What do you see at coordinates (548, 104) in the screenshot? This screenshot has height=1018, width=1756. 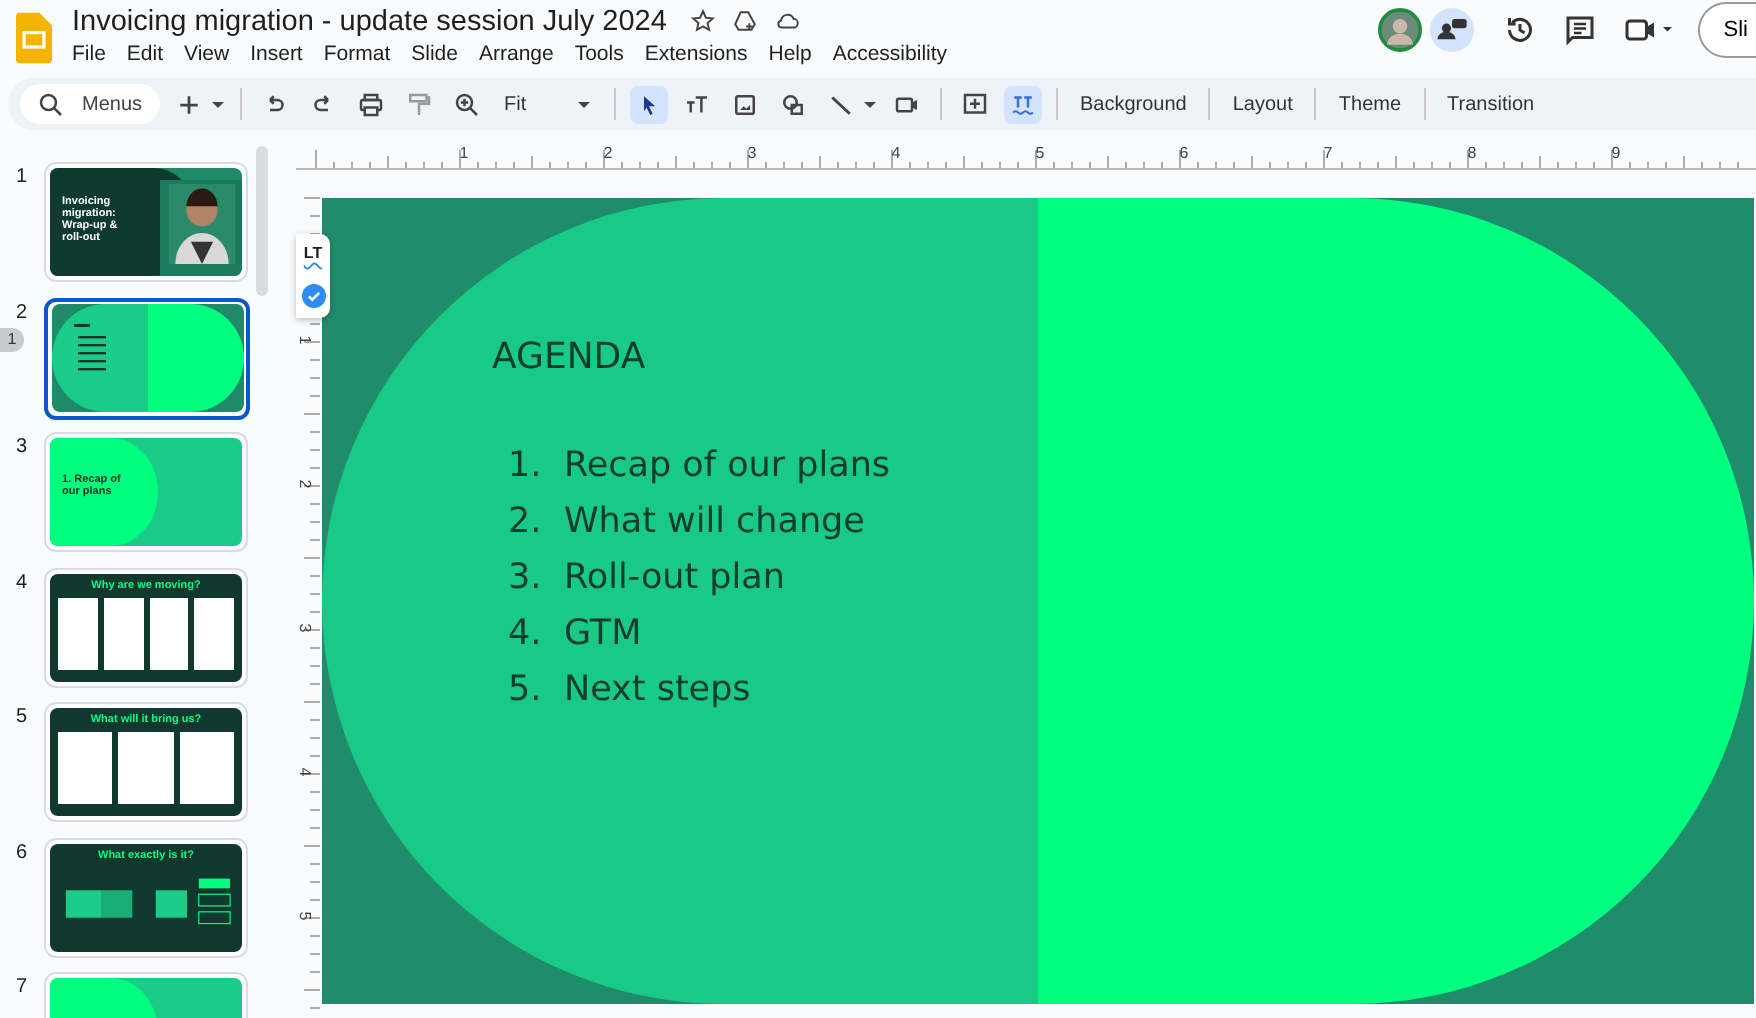 I see `zoom-dropdown: Fit` at bounding box center [548, 104].